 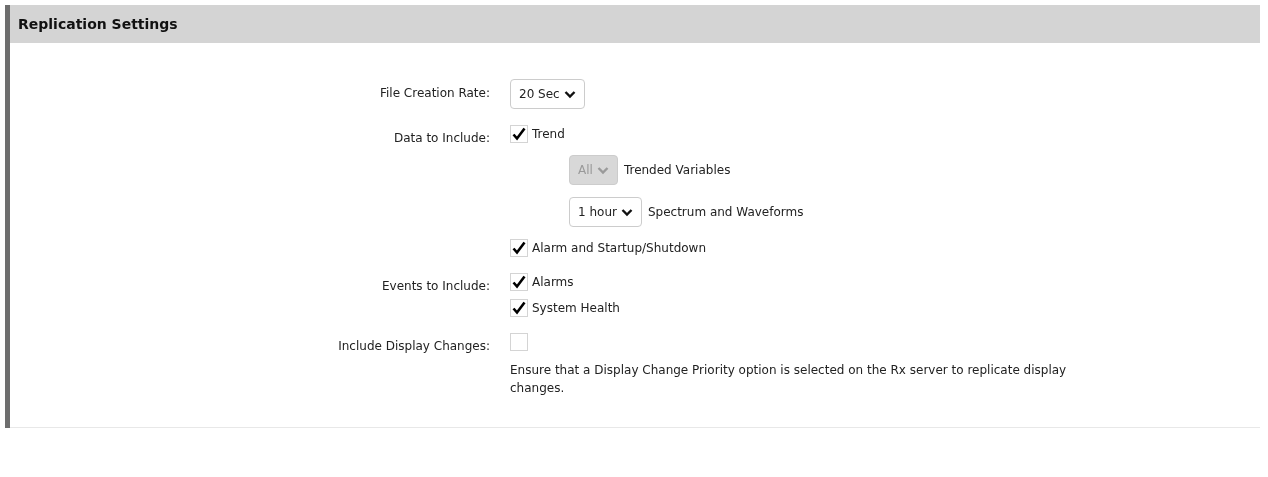 What do you see at coordinates (441, 138) in the screenshot?
I see `field-label: Data to Include:` at bounding box center [441, 138].